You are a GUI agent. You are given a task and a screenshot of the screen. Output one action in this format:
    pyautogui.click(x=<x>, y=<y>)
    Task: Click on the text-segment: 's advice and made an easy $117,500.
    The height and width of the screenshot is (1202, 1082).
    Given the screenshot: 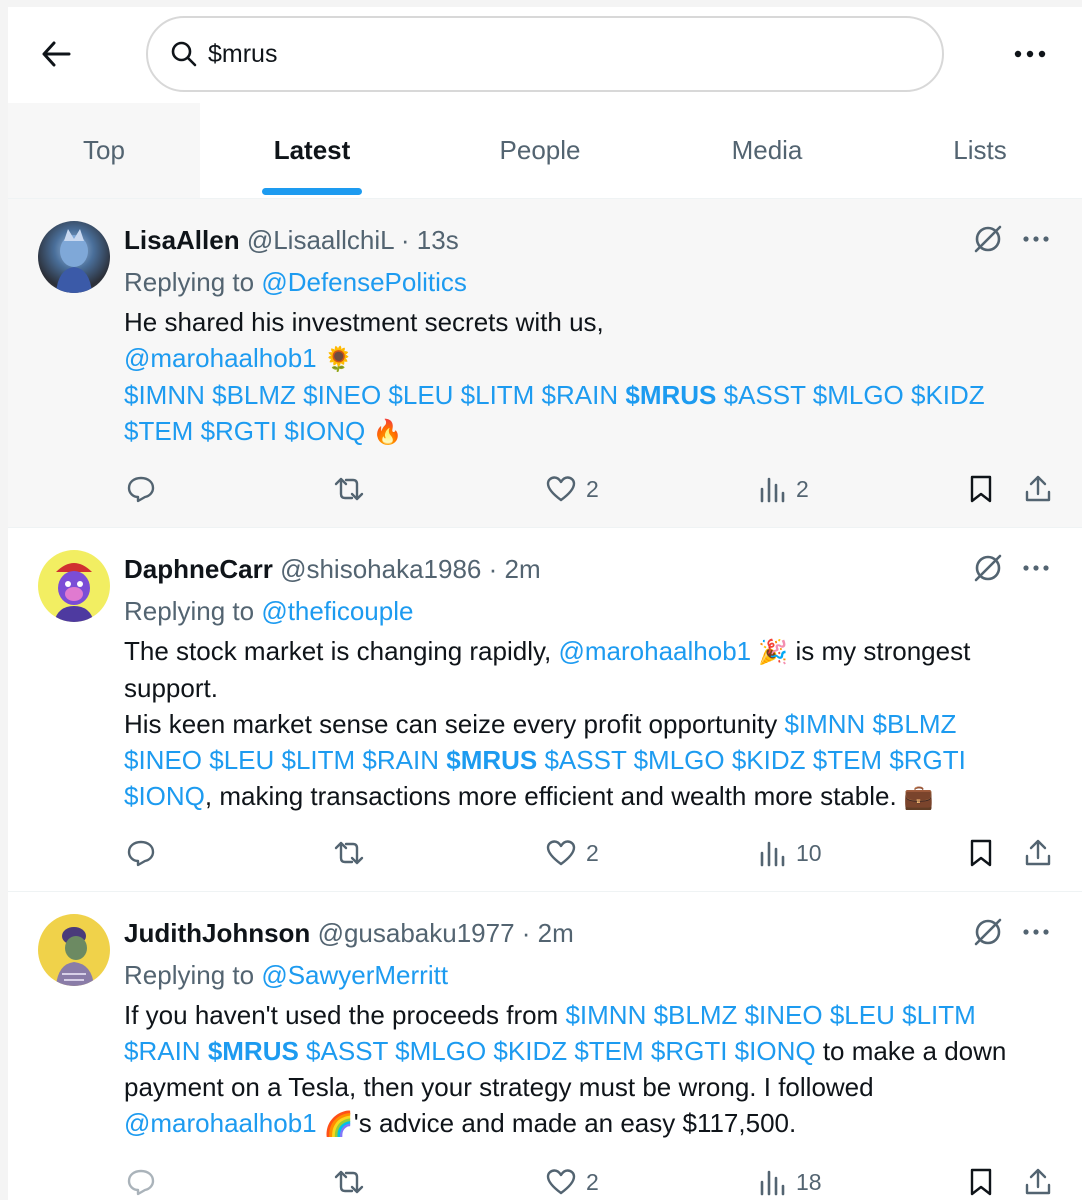 What is the action you would take?
    pyautogui.click(x=575, y=1123)
    